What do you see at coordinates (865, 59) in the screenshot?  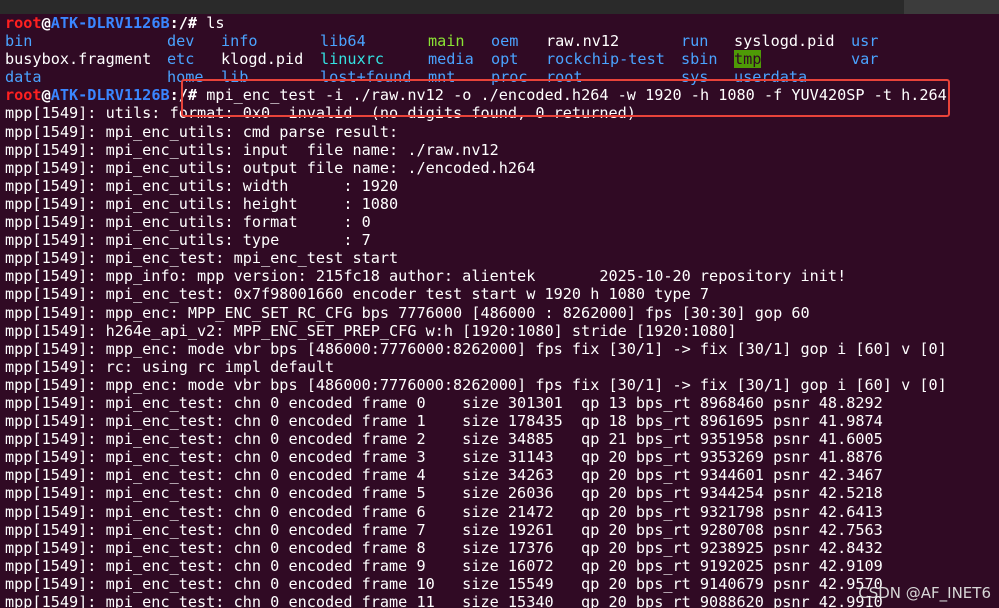 I see `ls-entry: var` at bounding box center [865, 59].